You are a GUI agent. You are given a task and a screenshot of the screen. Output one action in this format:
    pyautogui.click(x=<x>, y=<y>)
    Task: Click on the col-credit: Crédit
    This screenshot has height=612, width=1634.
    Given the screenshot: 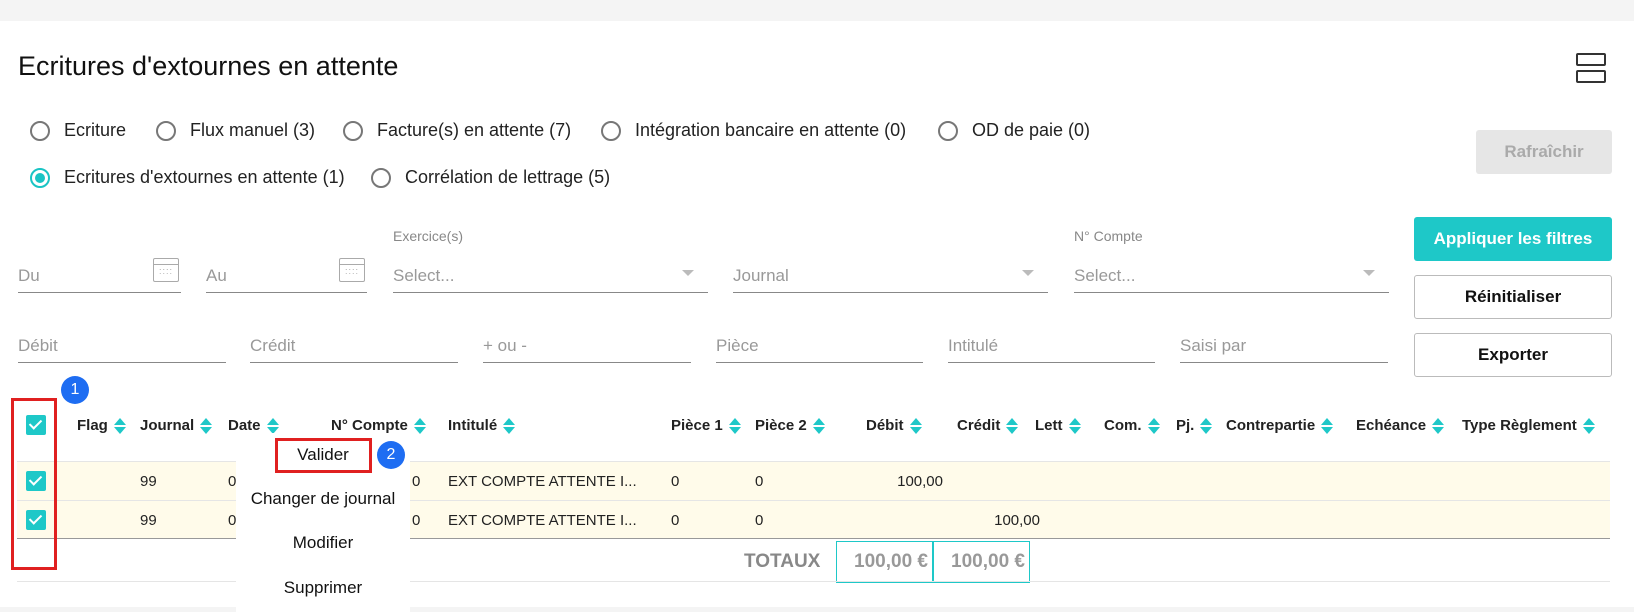 What is the action you would take?
    pyautogui.click(x=988, y=425)
    